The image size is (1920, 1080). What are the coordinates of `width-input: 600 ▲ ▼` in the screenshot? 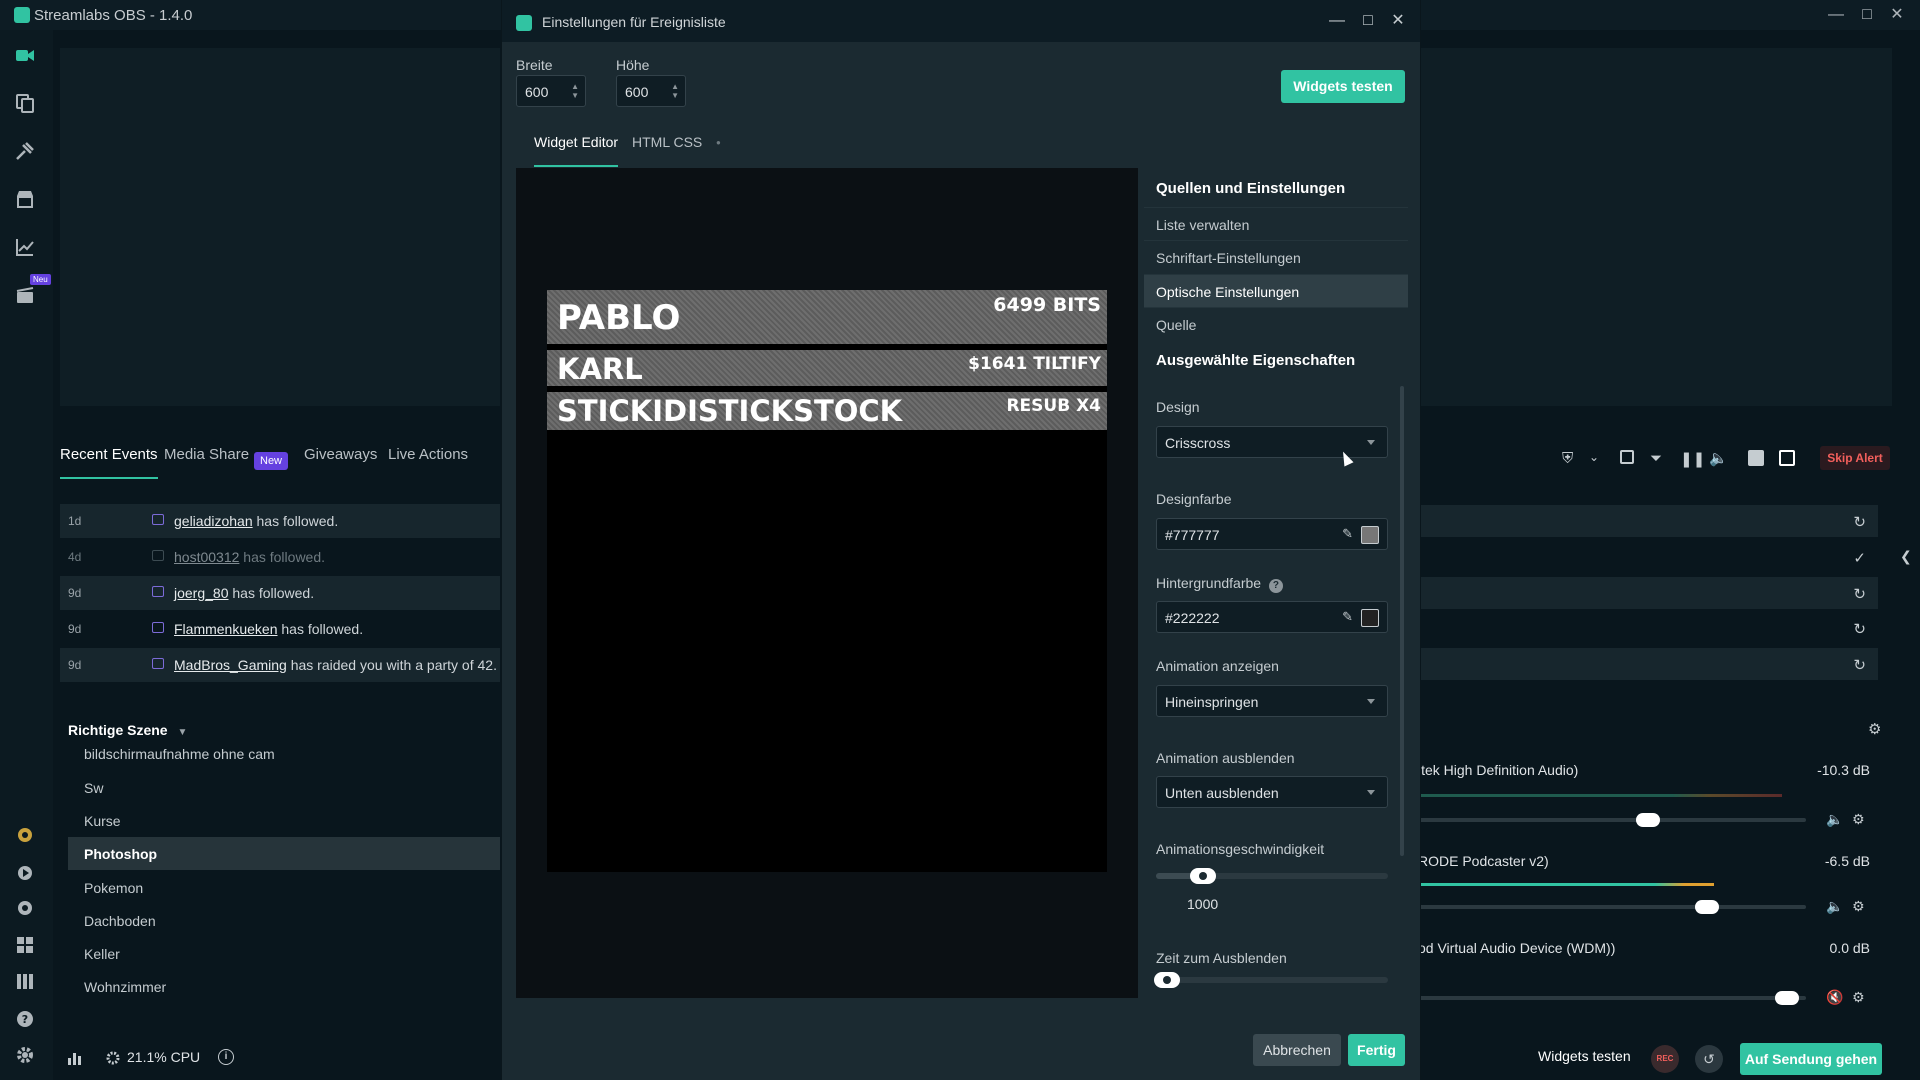 It's located at (551, 91).